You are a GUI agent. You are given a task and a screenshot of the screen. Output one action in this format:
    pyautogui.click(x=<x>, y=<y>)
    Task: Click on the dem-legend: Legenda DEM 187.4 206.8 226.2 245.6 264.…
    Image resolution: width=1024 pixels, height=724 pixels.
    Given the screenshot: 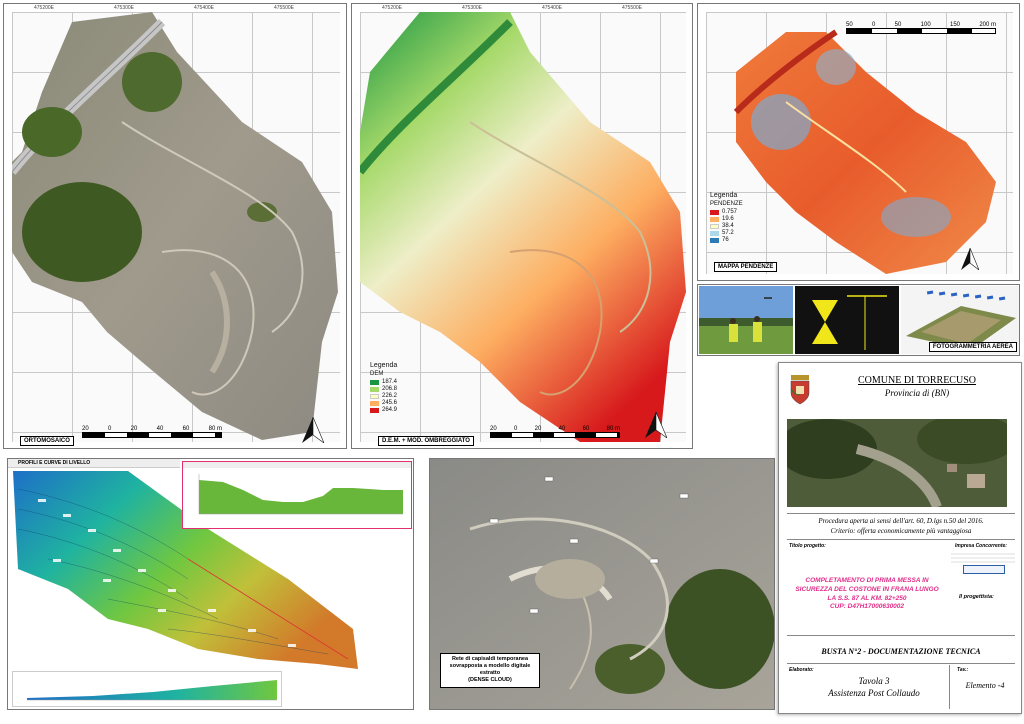 What is the action you would take?
    pyautogui.click(x=383, y=388)
    